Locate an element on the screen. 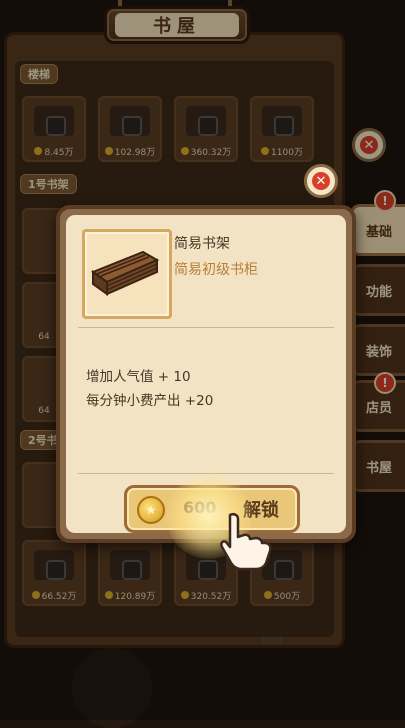  bookshelf-thumbnail is located at coordinates (127, 274).